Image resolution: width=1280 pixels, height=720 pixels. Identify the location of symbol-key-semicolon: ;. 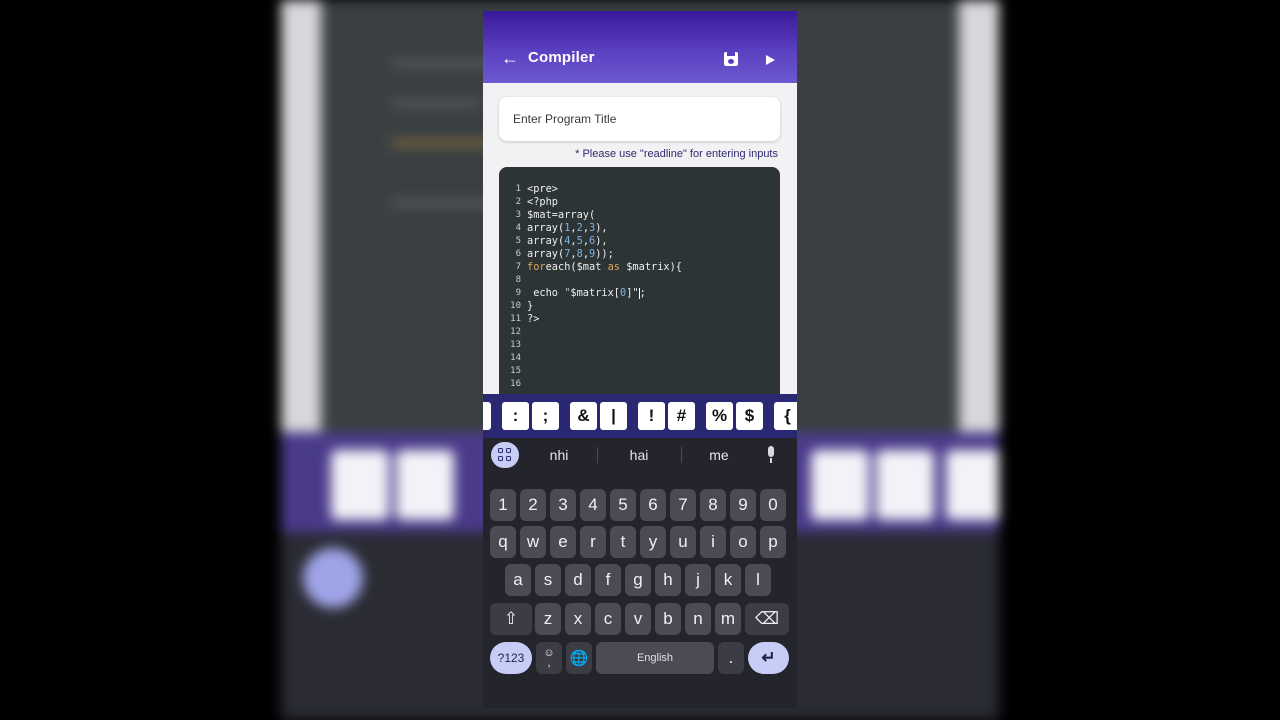
(545, 416).